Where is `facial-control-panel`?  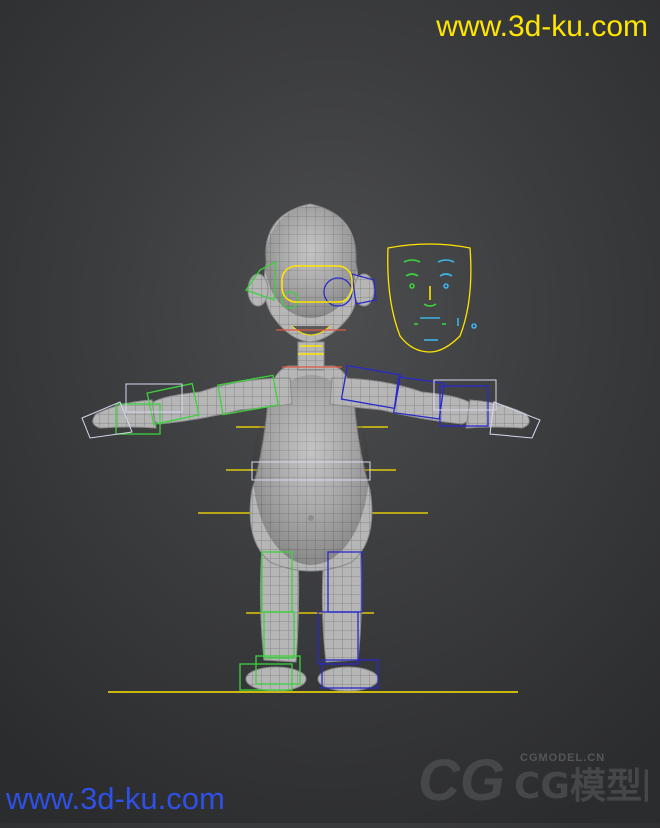 facial-control-panel is located at coordinates (432, 298).